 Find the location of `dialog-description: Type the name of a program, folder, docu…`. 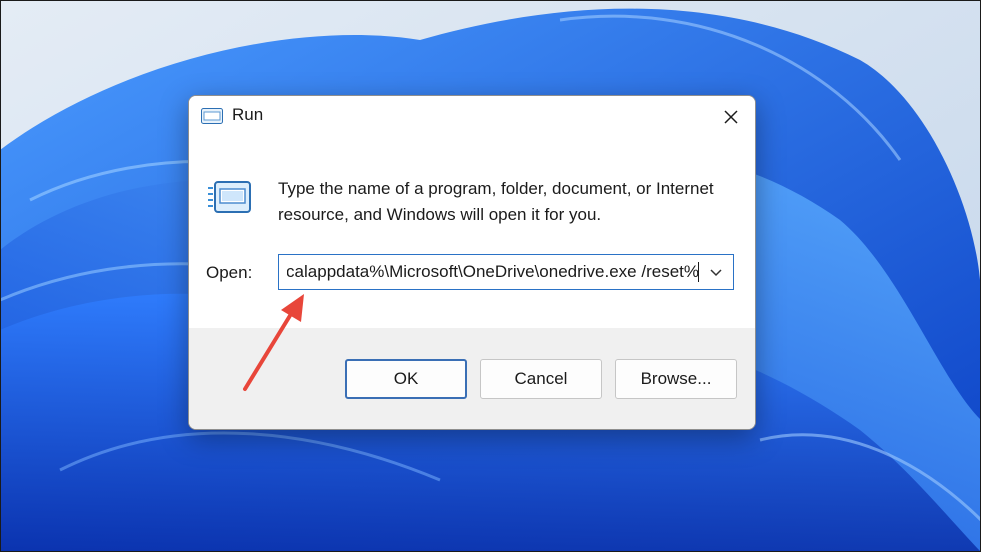

dialog-description: Type the name of a program, folder, docu… is located at coordinates (496, 201).